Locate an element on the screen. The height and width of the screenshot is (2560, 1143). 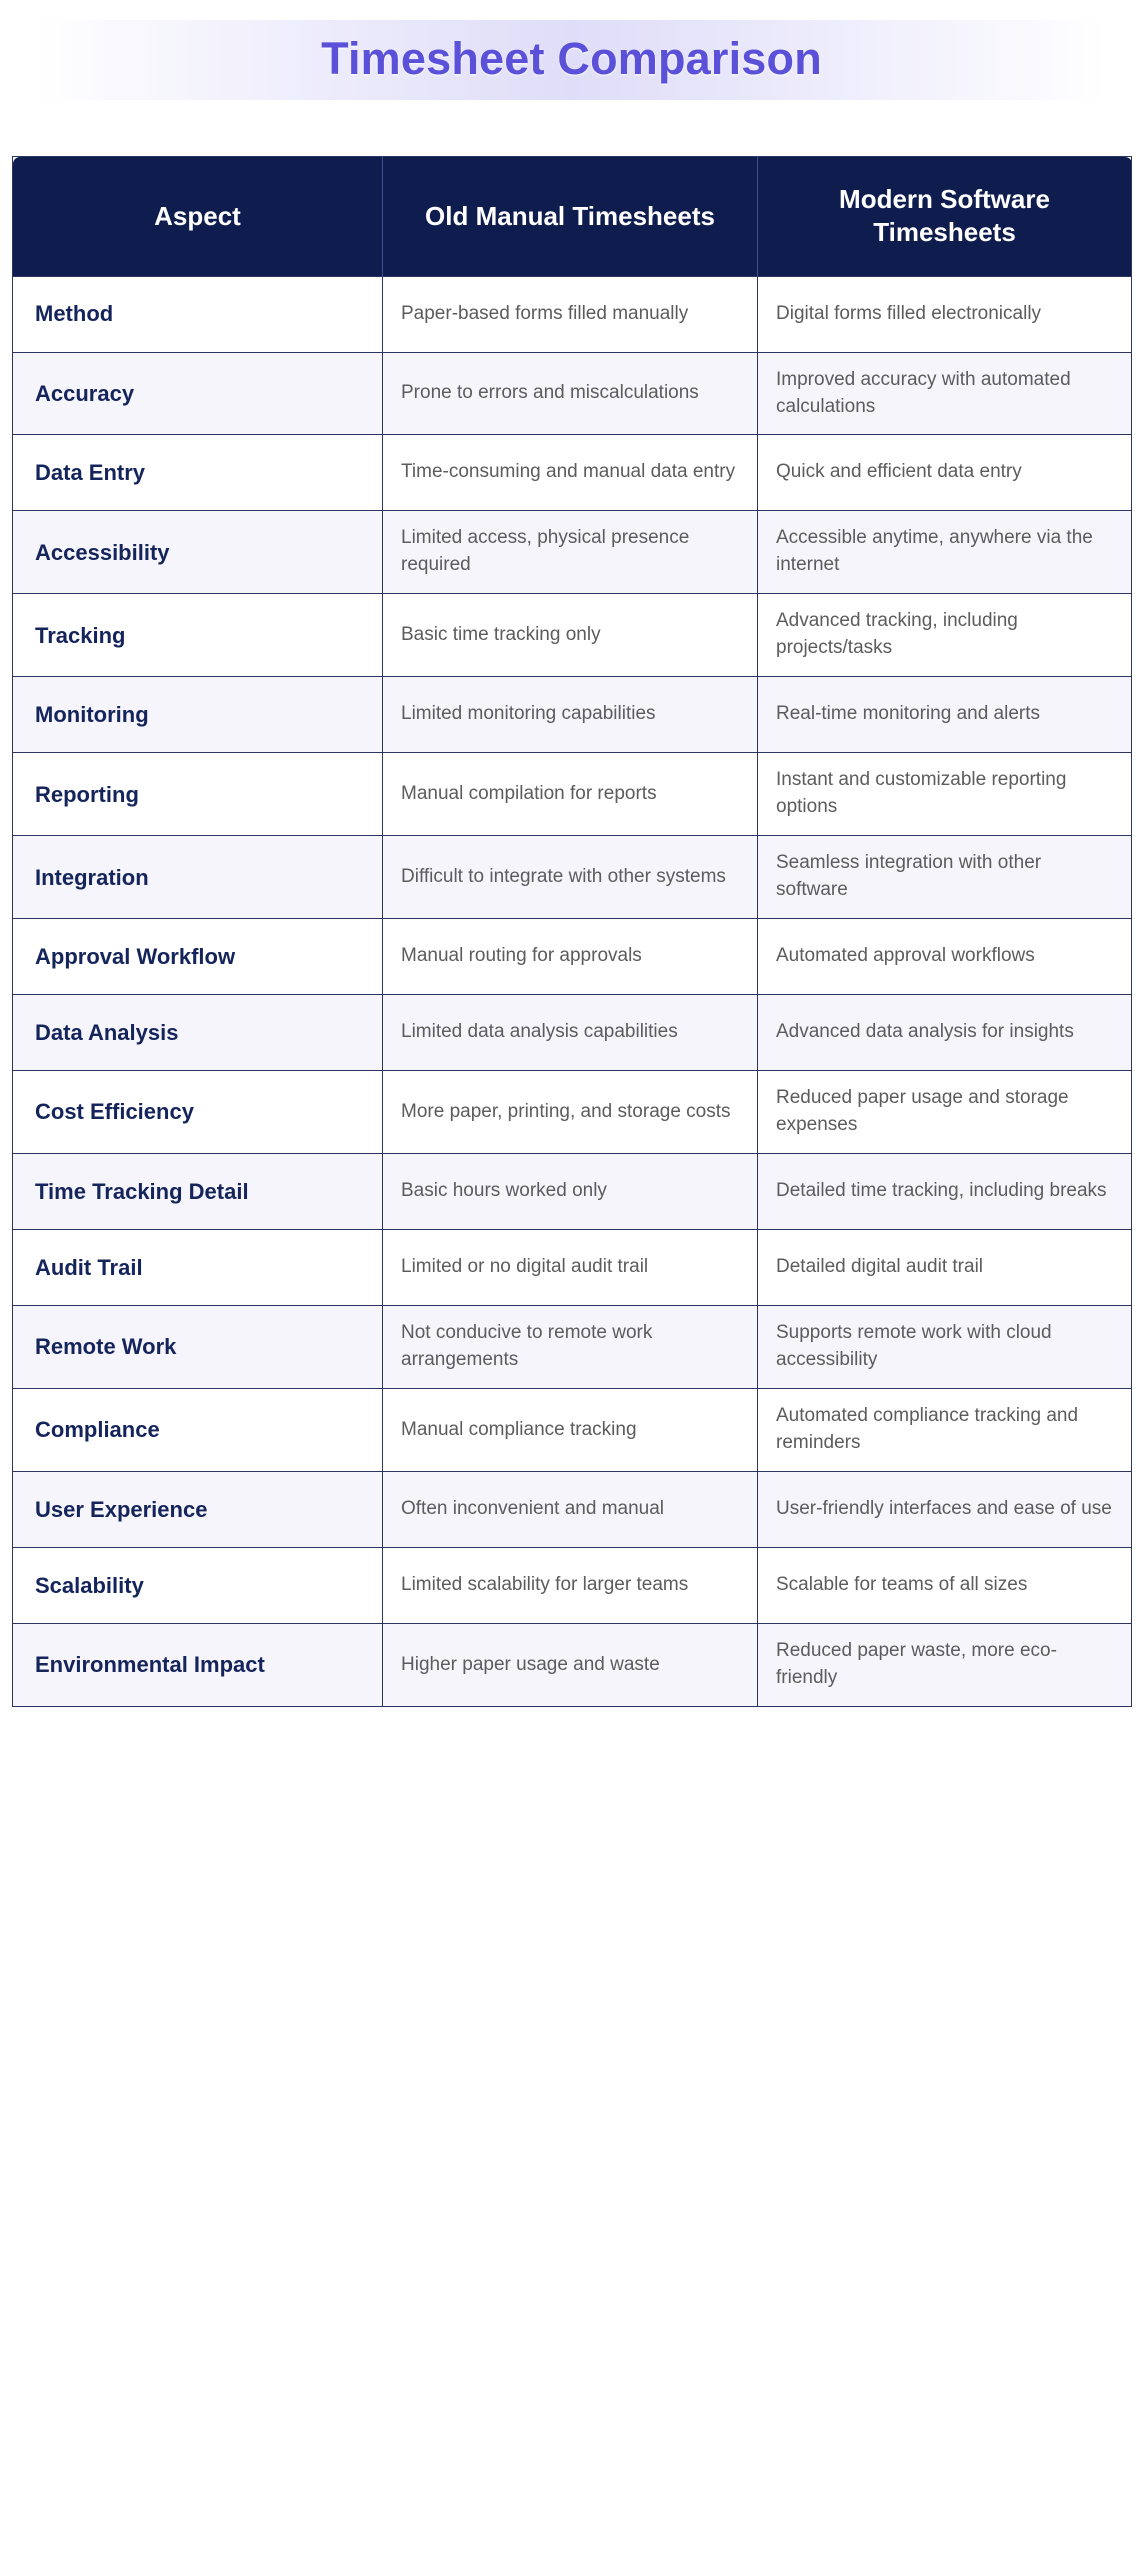
cell-aspect: Compliance is located at coordinates (197, 1430).